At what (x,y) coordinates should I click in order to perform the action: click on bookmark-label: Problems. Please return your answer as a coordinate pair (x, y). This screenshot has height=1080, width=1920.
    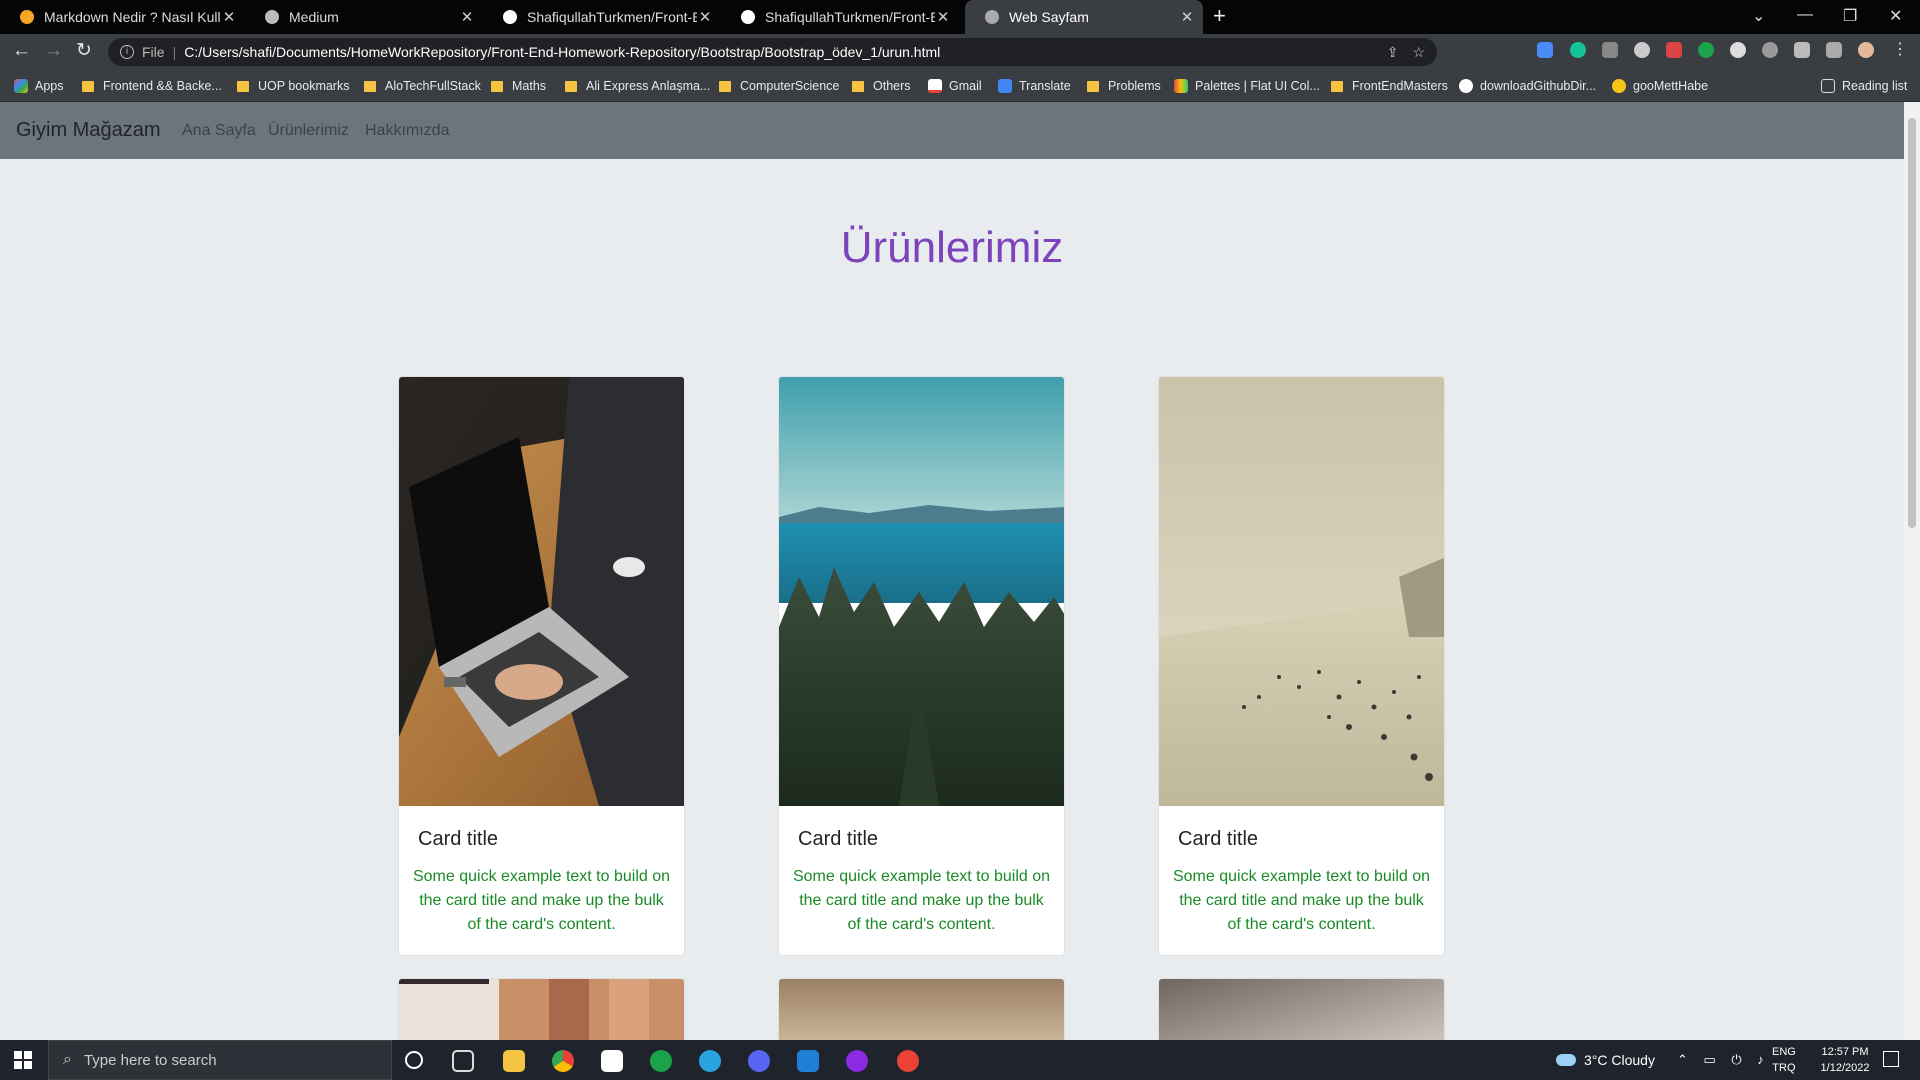
    Looking at the image, I should click on (1134, 86).